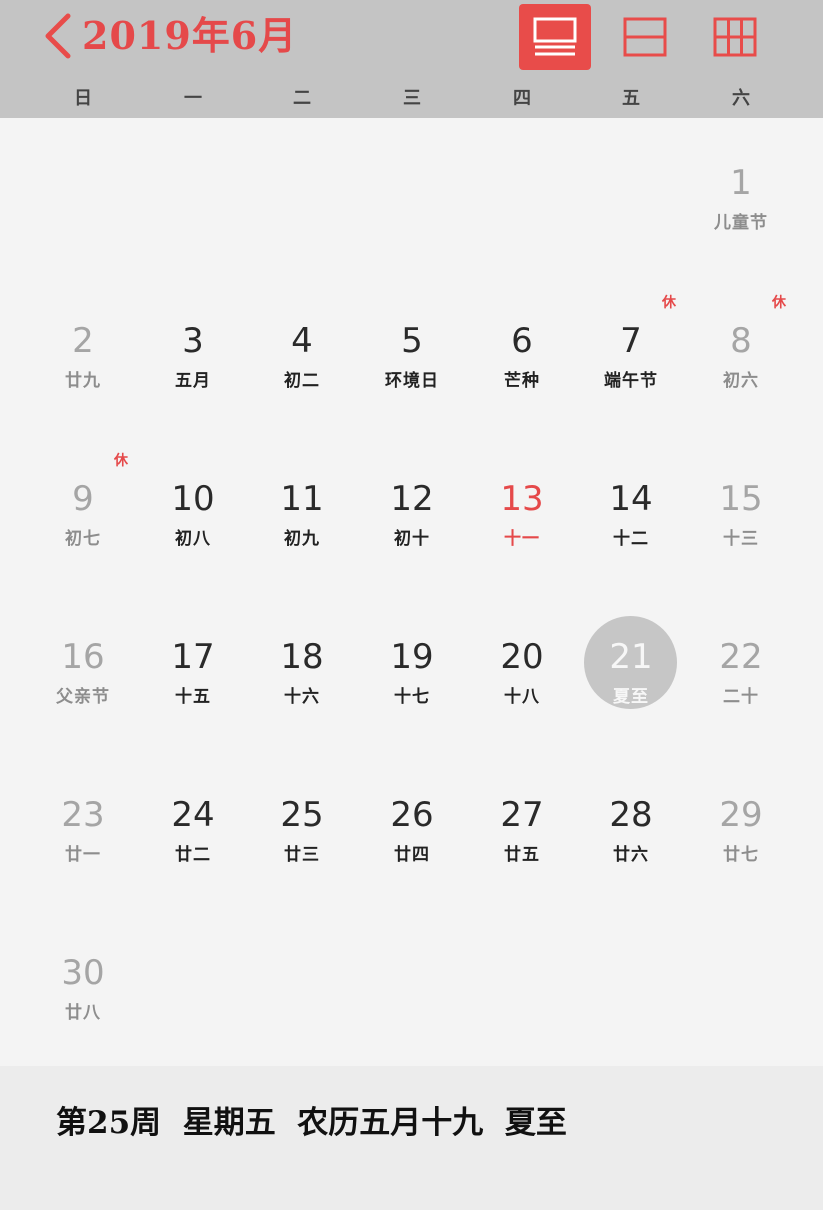 This screenshot has width=823, height=1210. I want to click on lunar-date-label: 十七, so click(412, 697).